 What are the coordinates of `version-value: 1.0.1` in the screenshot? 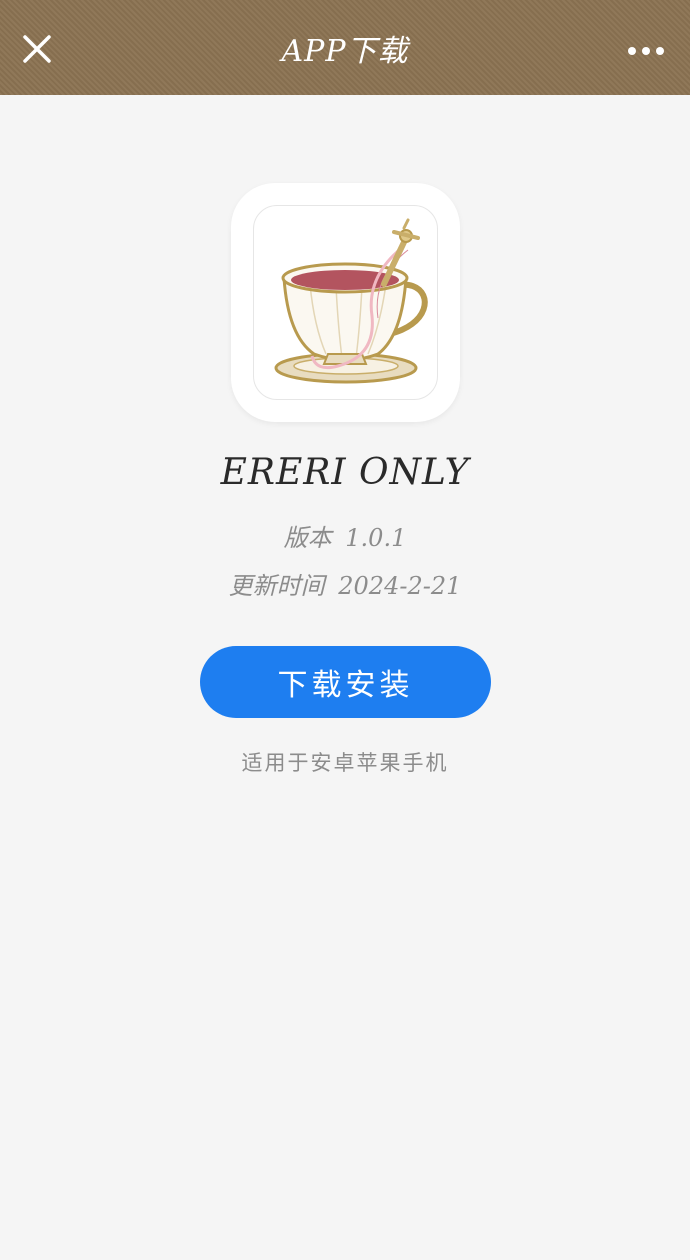 It's located at (376, 538).